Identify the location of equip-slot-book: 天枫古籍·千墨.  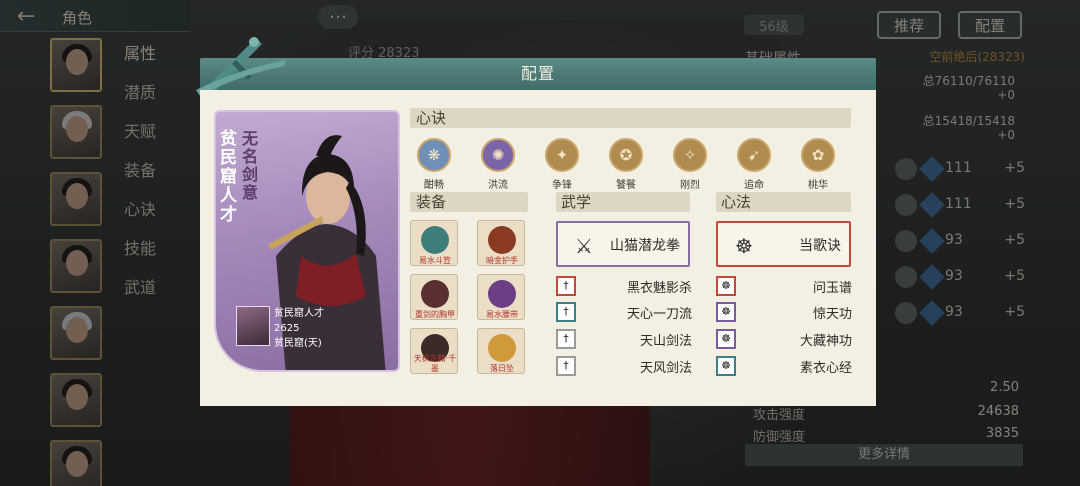
(434, 351).